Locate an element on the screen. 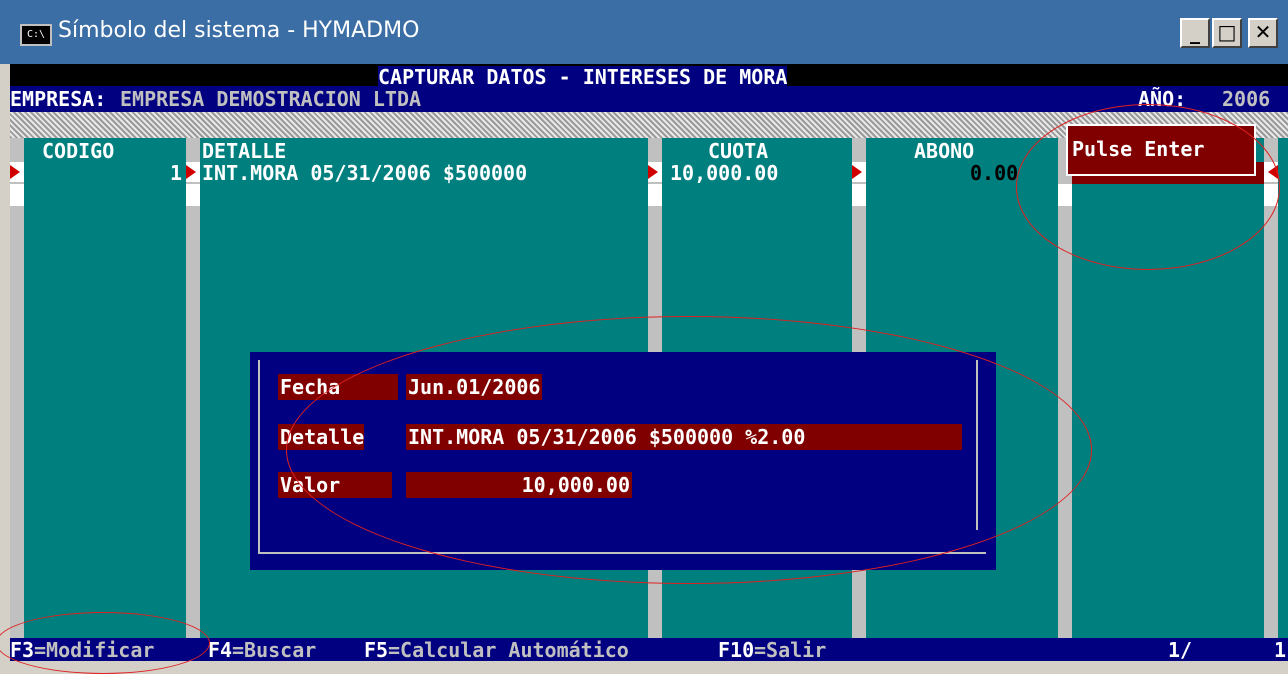  empresa-label: EMPRESA: is located at coordinates (58, 99).